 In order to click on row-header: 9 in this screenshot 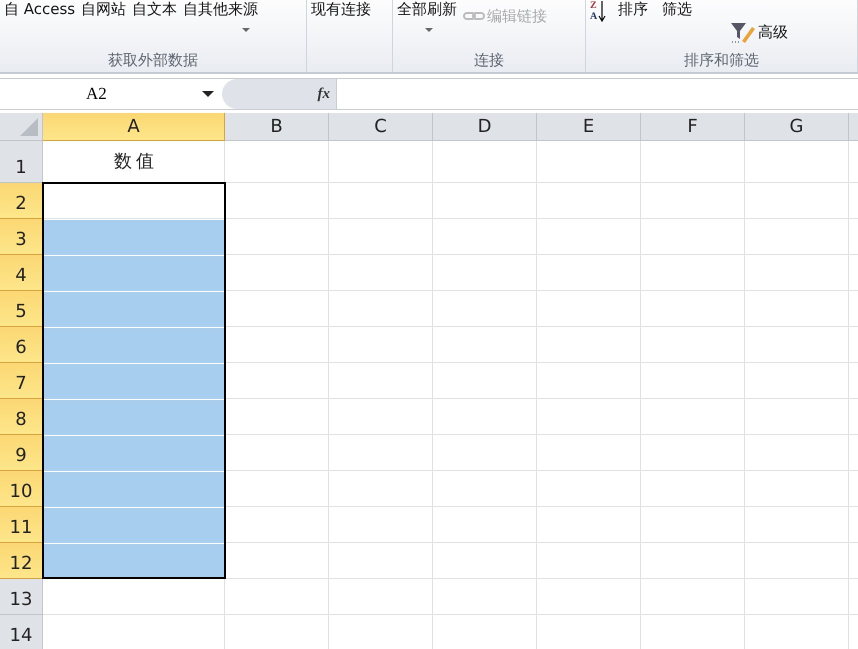, I will do `click(21, 453)`.